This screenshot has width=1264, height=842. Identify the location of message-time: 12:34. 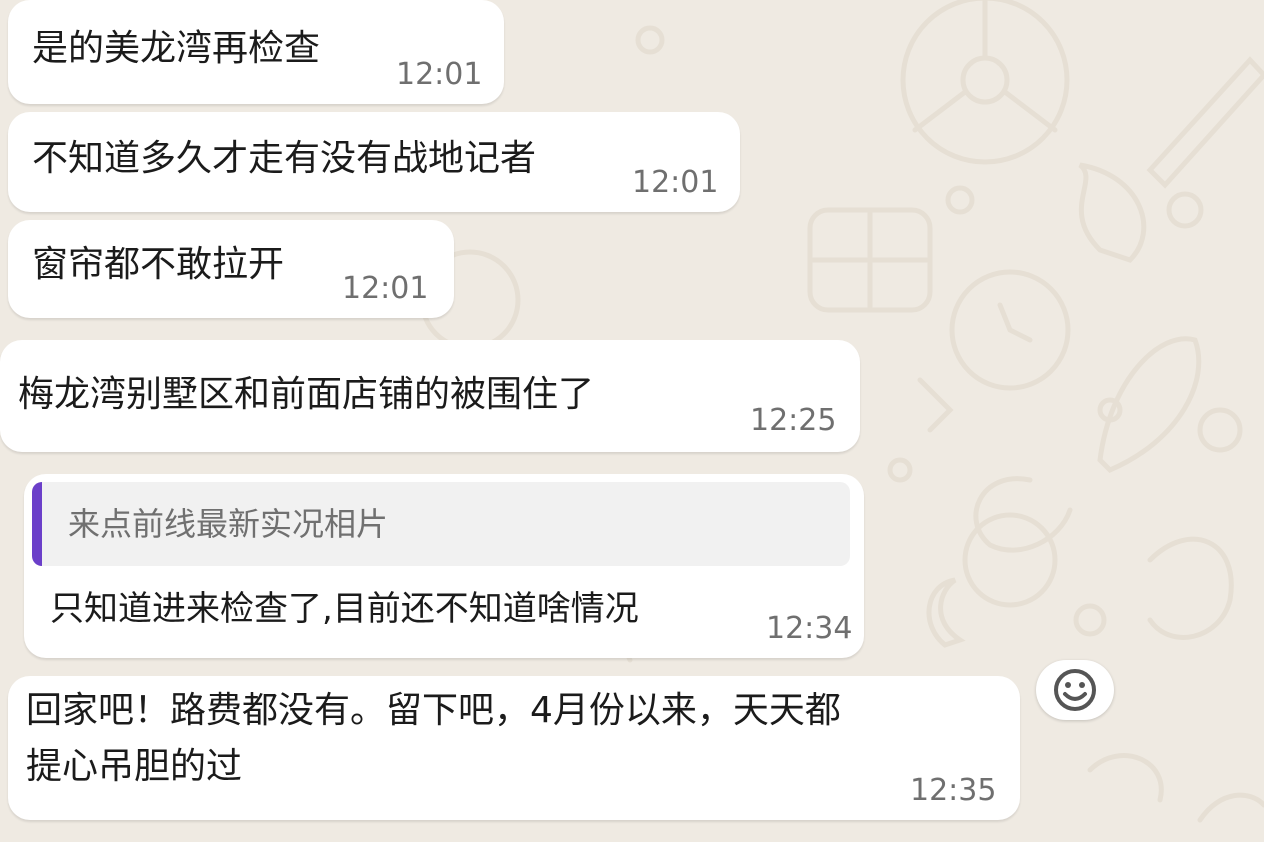
(809, 628).